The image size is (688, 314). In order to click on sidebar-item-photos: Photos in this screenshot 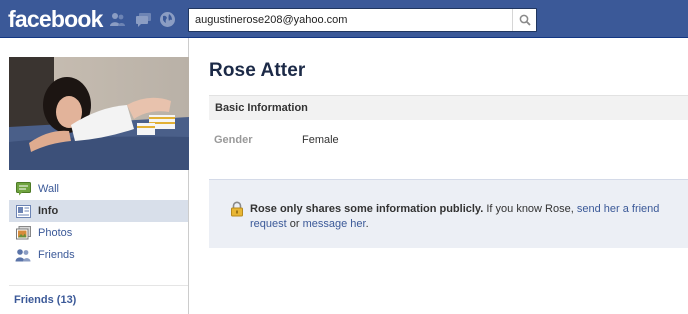, I will do `click(98, 233)`.